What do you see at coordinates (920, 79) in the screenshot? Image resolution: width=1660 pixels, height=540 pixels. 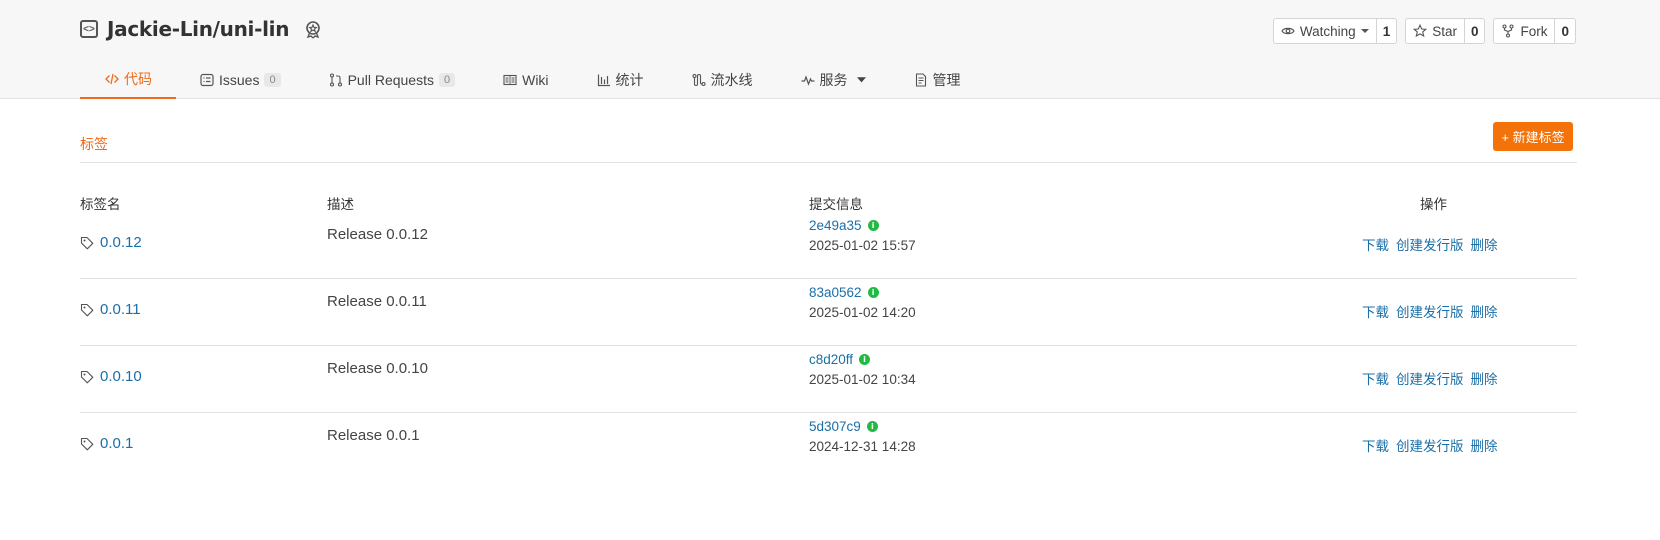 I see `settings-document-icon` at bounding box center [920, 79].